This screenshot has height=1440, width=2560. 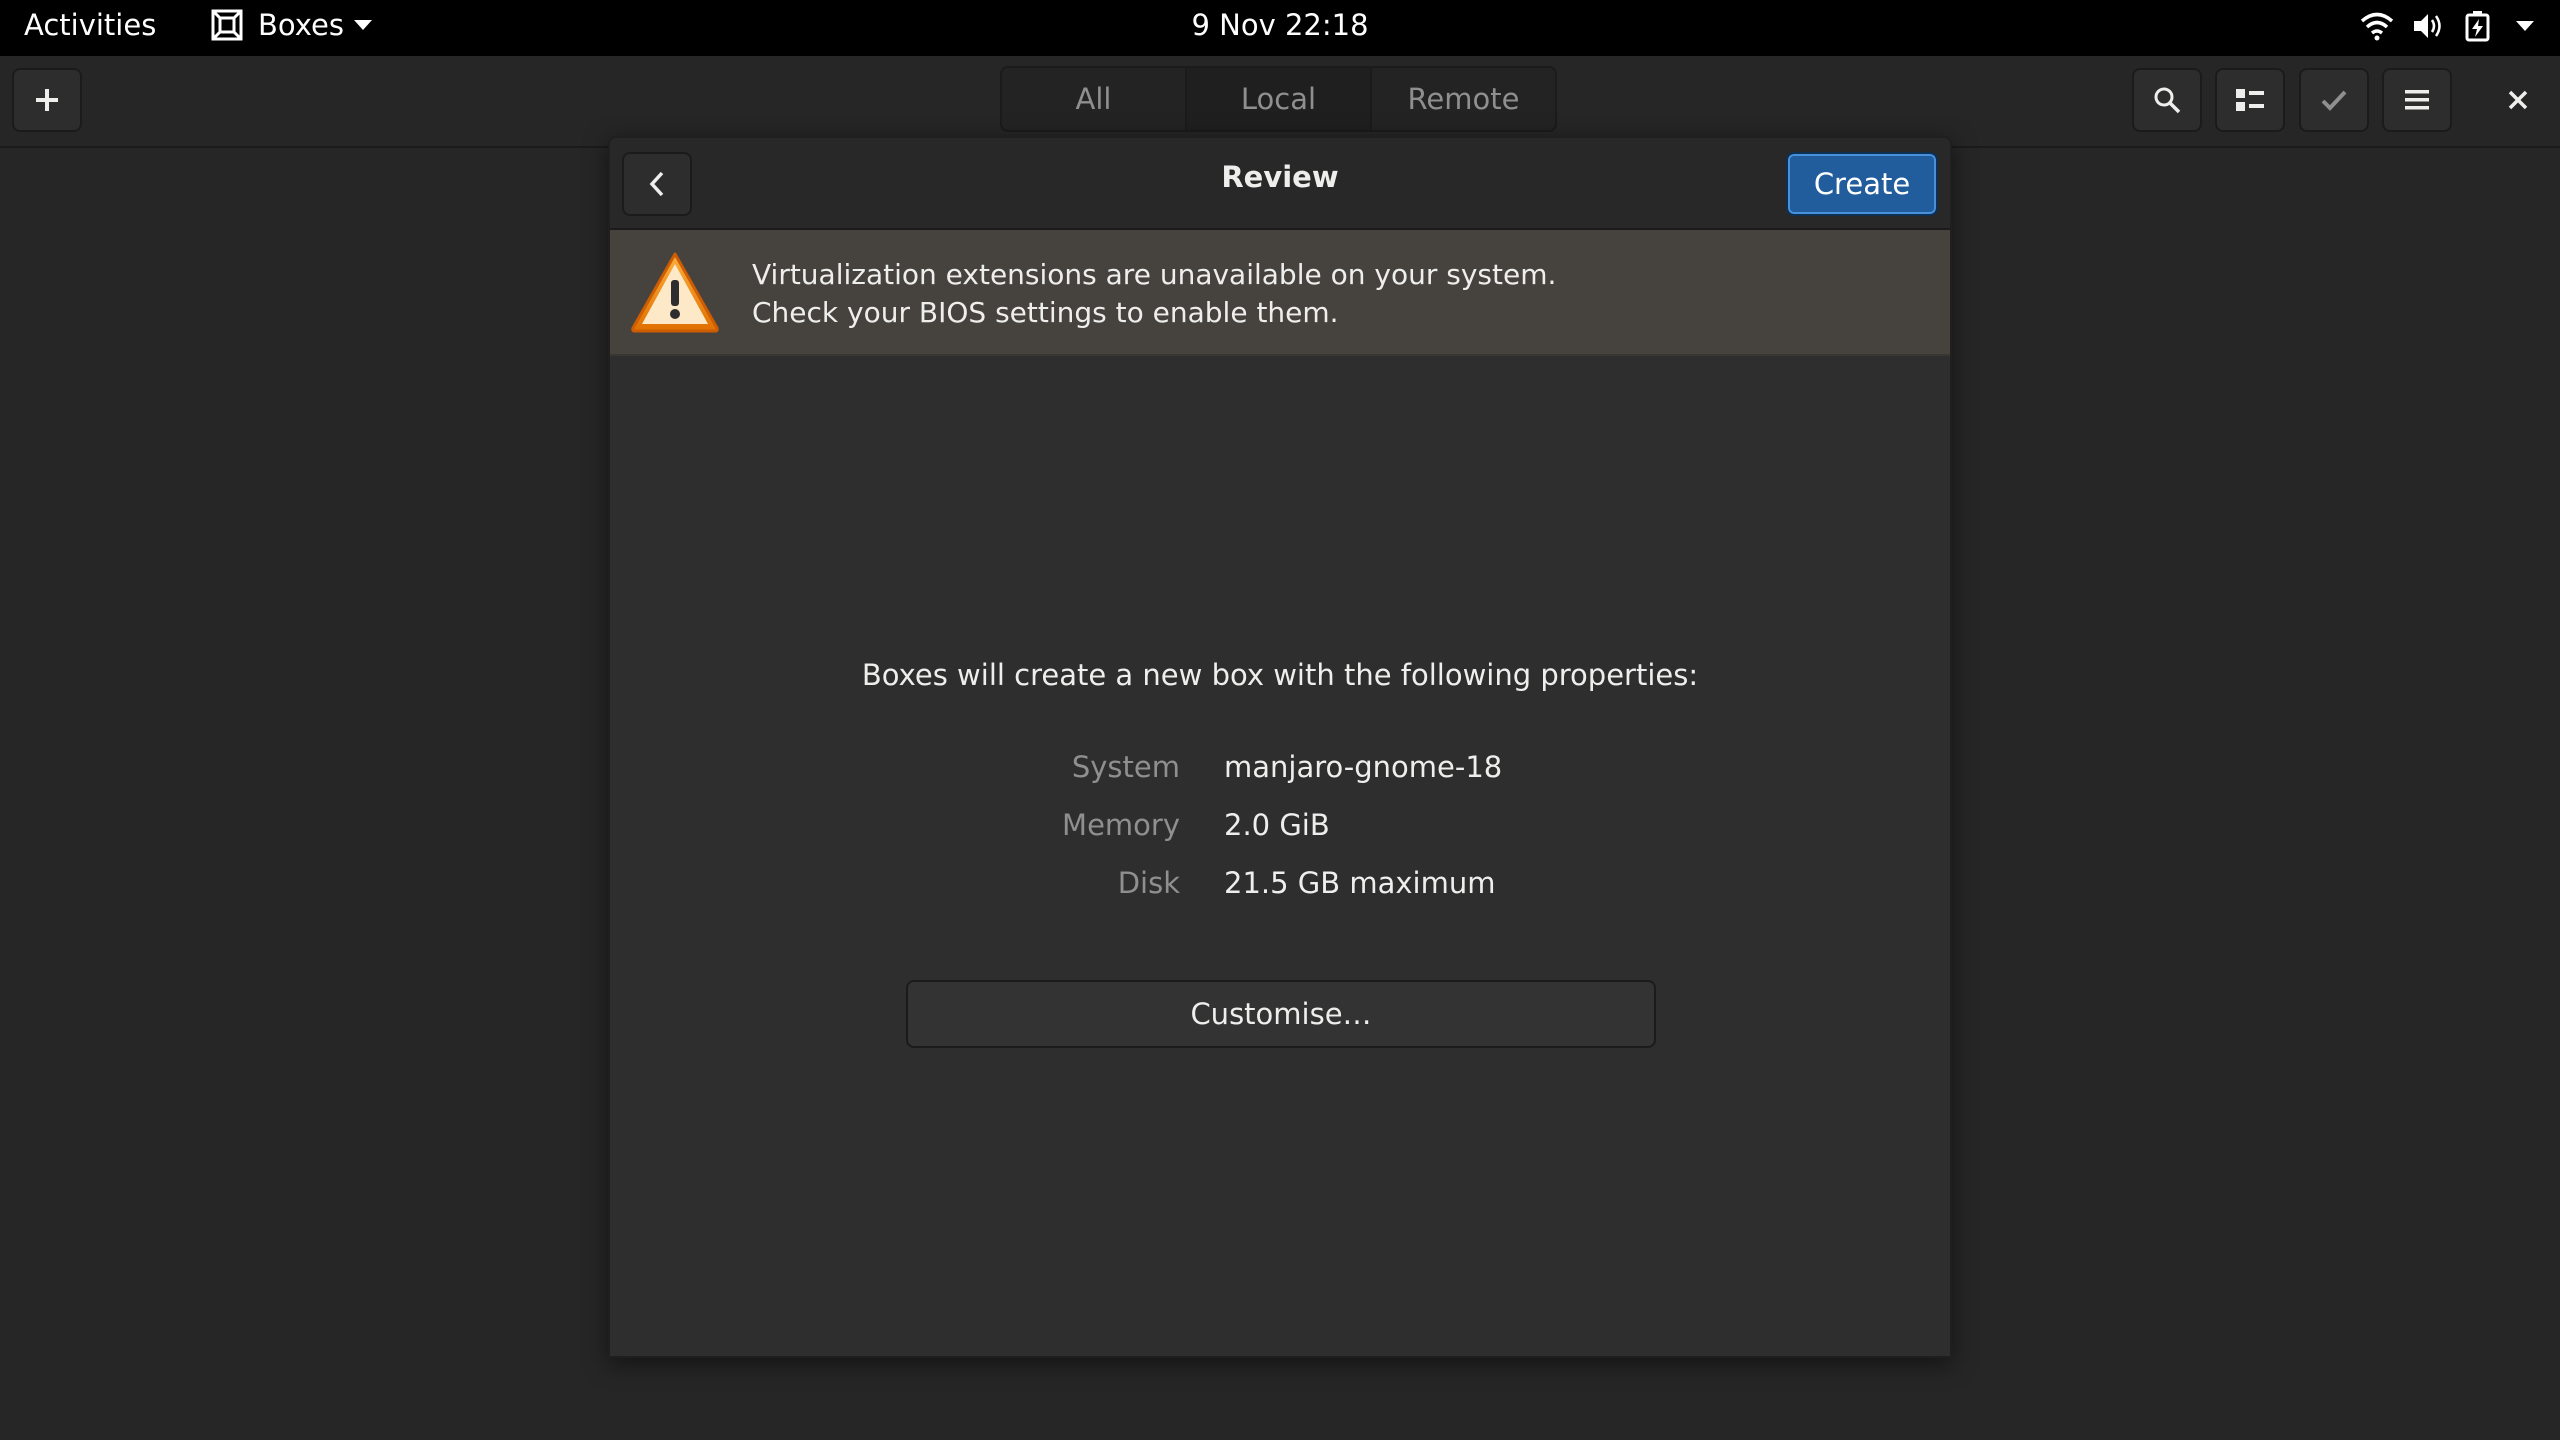 What do you see at coordinates (1862, 184) in the screenshot?
I see `create-button: Create` at bounding box center [1862, 184].